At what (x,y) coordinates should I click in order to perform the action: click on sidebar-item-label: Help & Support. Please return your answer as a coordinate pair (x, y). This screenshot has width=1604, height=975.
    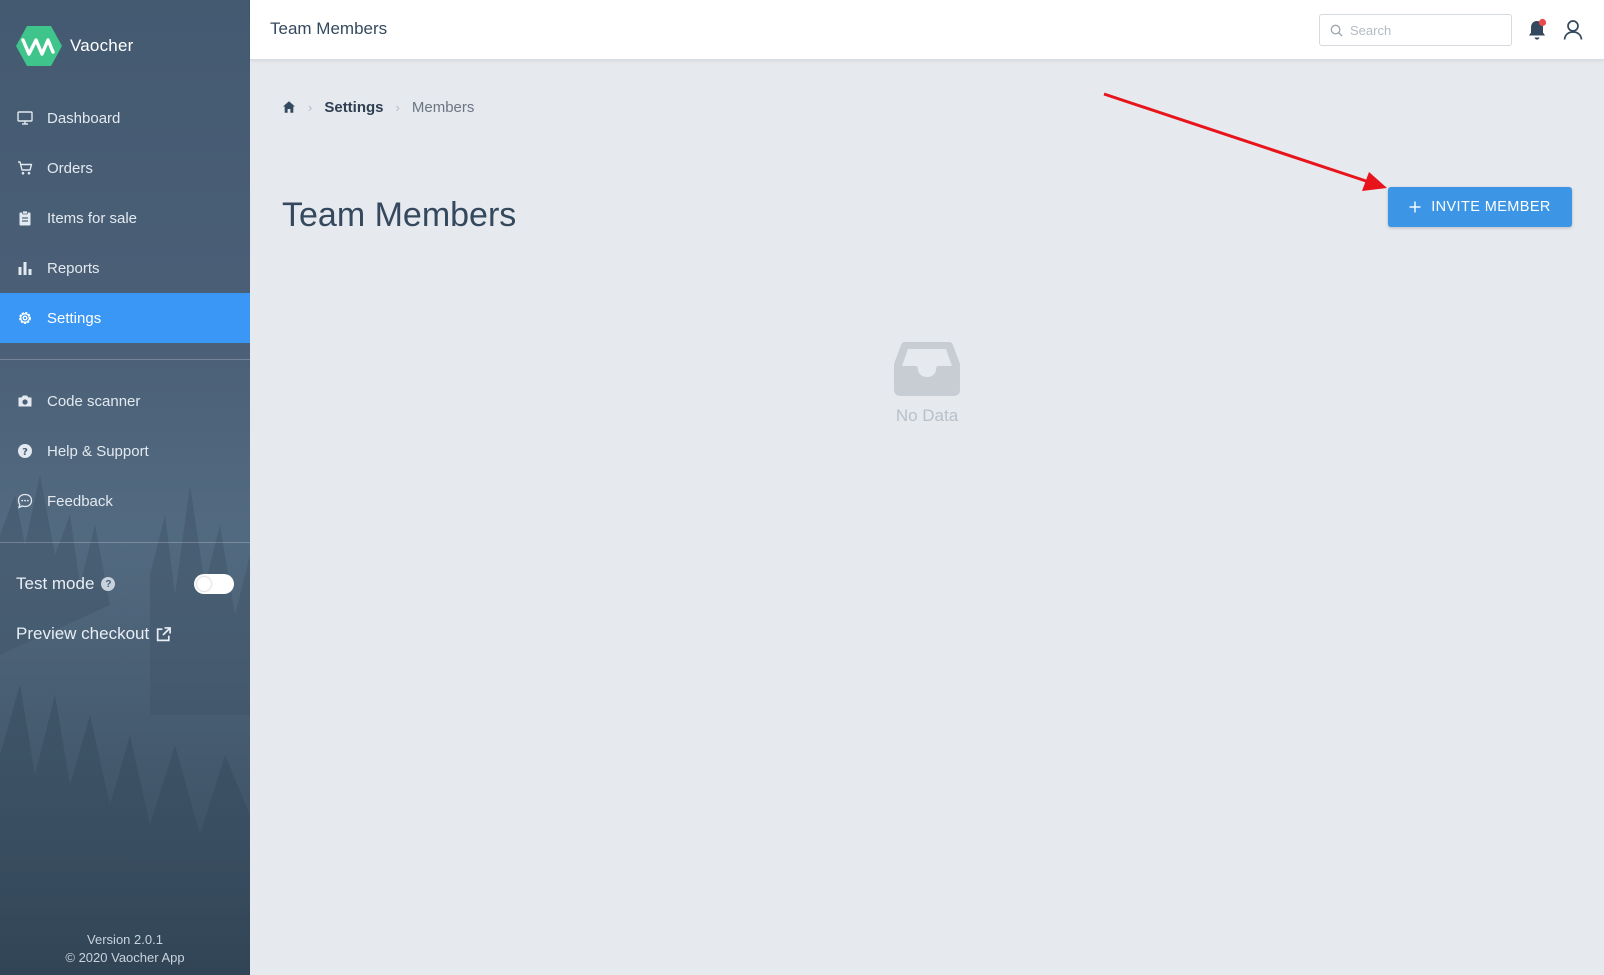
    Looking at the image, I should click on (98, 451).